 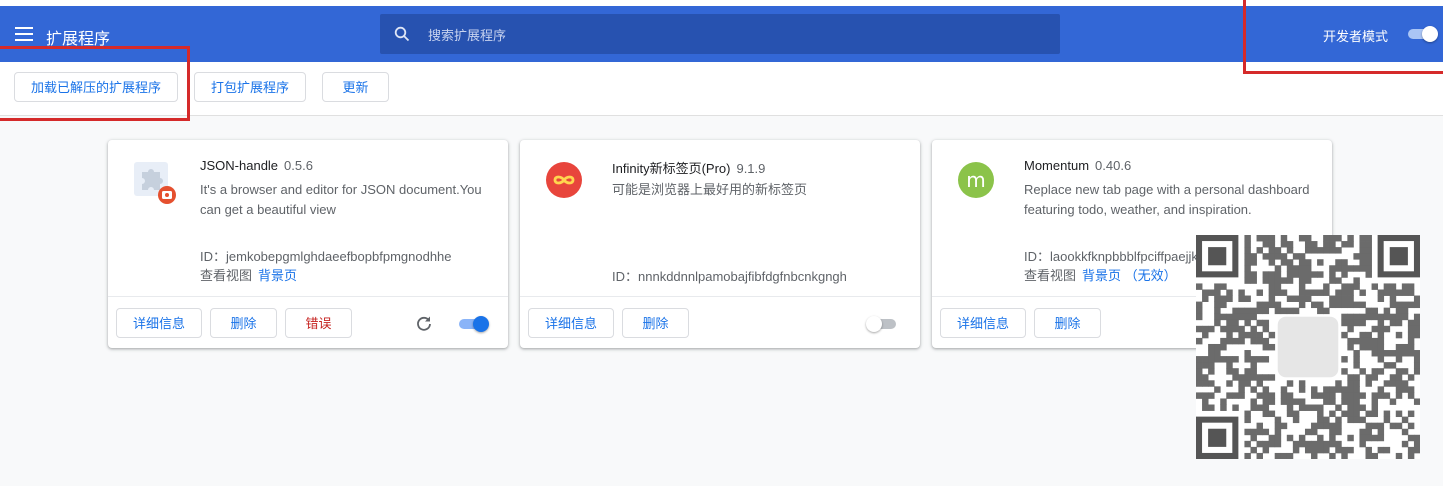 I want to click on toolbar: 加载已解压的扩展程序 打包扩展程序 更新, so click(x=721, y=89).